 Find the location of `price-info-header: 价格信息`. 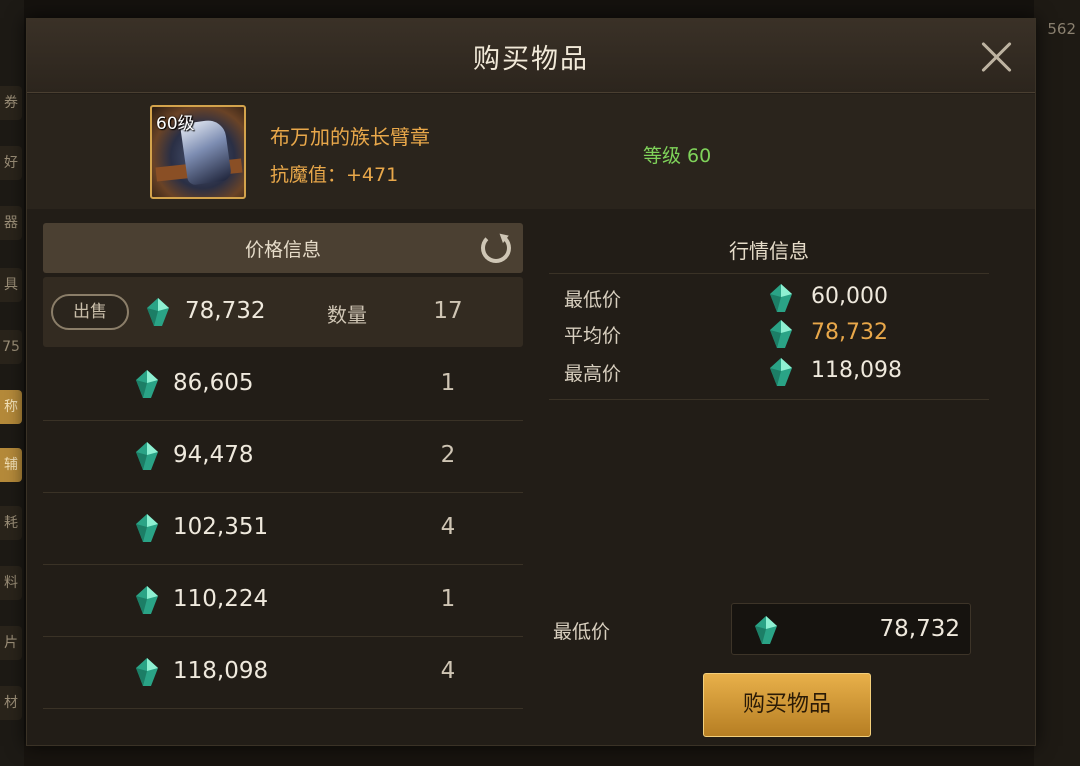

price-info-header: 价格信息 is located at coordinates (283, 248).